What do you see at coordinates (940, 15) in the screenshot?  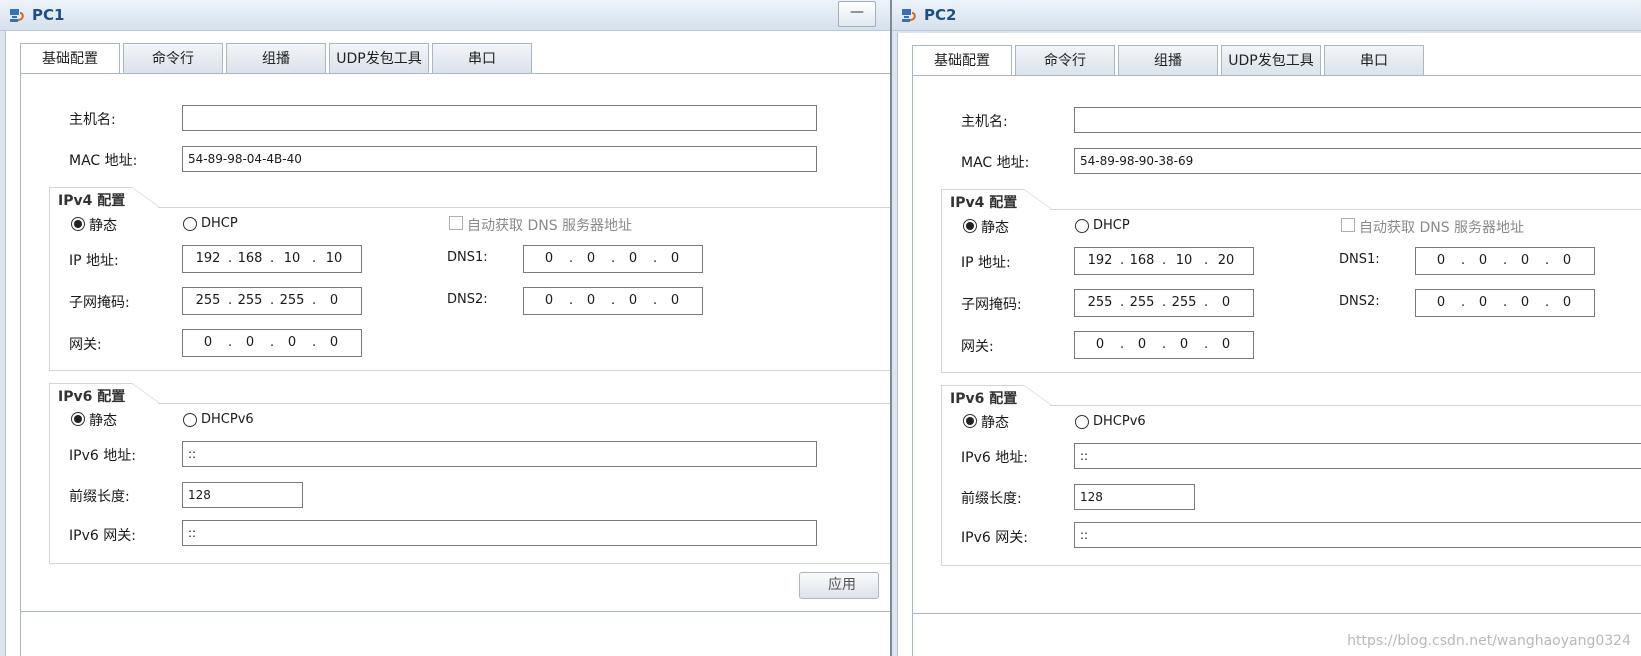 I see `window-title: PC2` at bounding box center [940, 15].